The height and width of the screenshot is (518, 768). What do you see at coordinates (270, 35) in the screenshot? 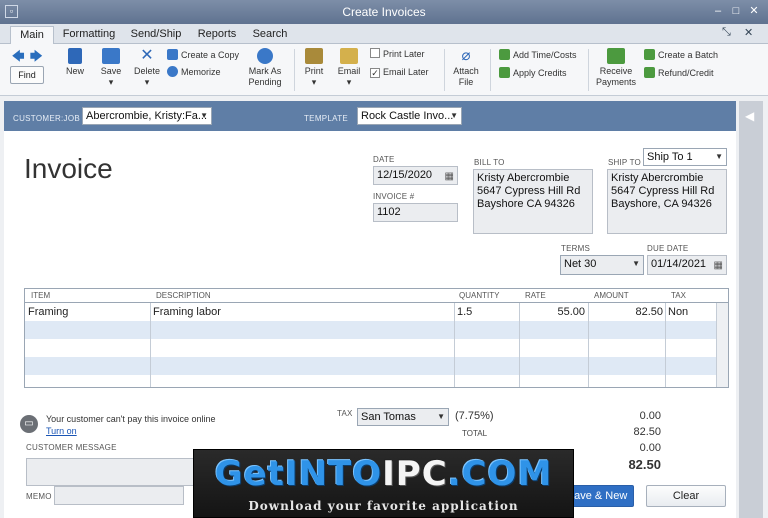
I see `tab-search: Search` at bounding box center [270, 35].